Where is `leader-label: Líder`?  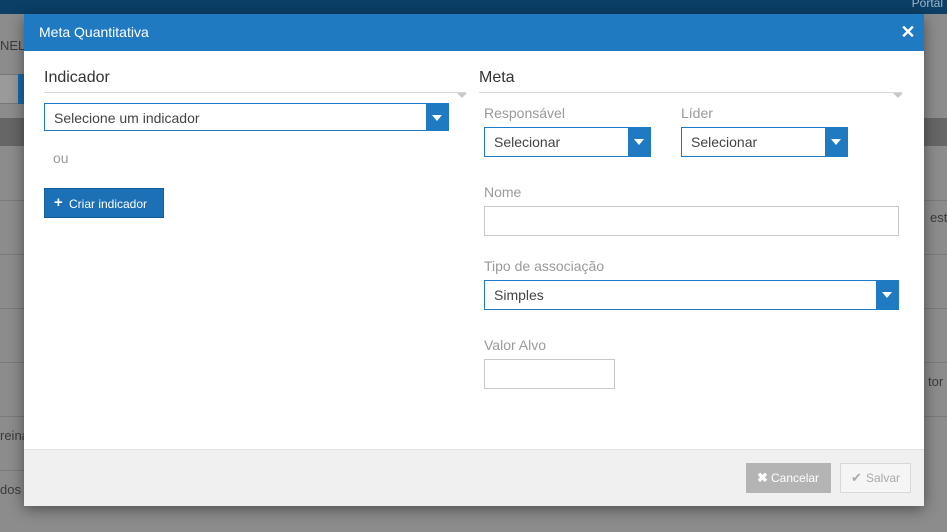 leader-label: Líder is located at coordinates (697, 113).